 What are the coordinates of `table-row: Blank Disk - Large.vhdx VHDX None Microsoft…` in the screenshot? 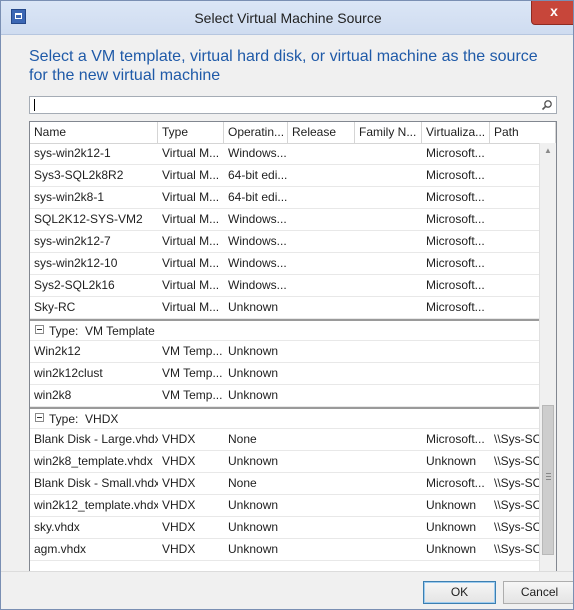 It's located at (293, 440).